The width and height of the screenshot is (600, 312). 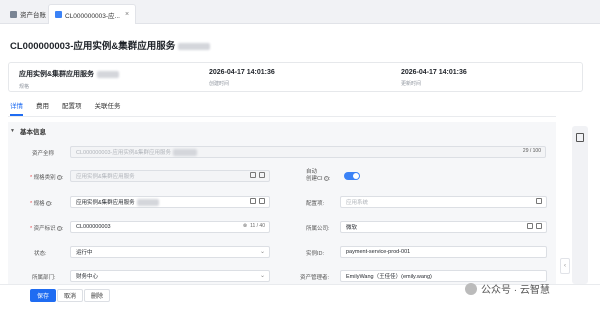 What do you see at coordinates (300, 12) in the screenshot?
I see `tab-bar: 资产台账 CL000000003-应... ×` at bounding box center [300, 12].